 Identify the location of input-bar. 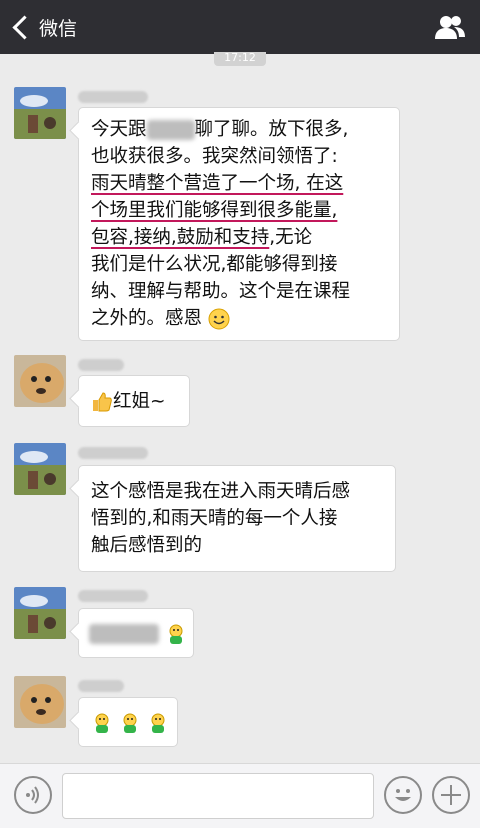
(240, 795).